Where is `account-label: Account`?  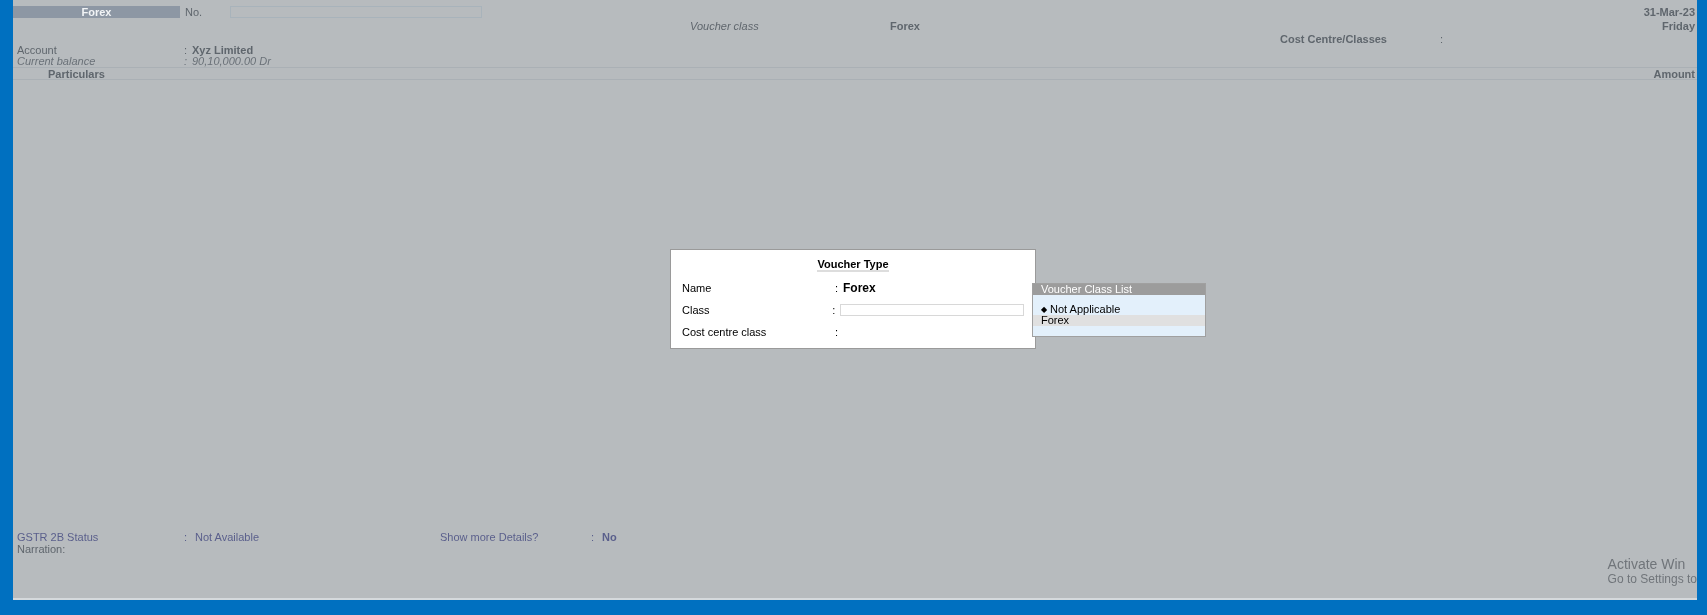 account-label: Account is located at coordinates (37, 50).